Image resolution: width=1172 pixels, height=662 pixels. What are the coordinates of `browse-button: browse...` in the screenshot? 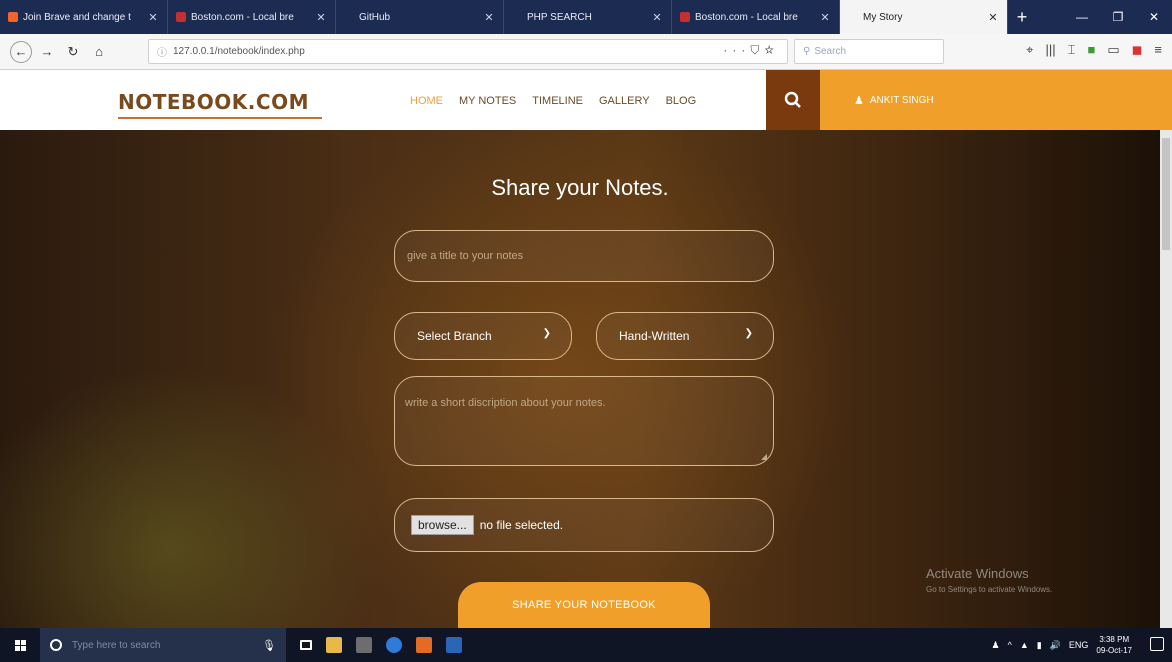 It's located at (442, 525).